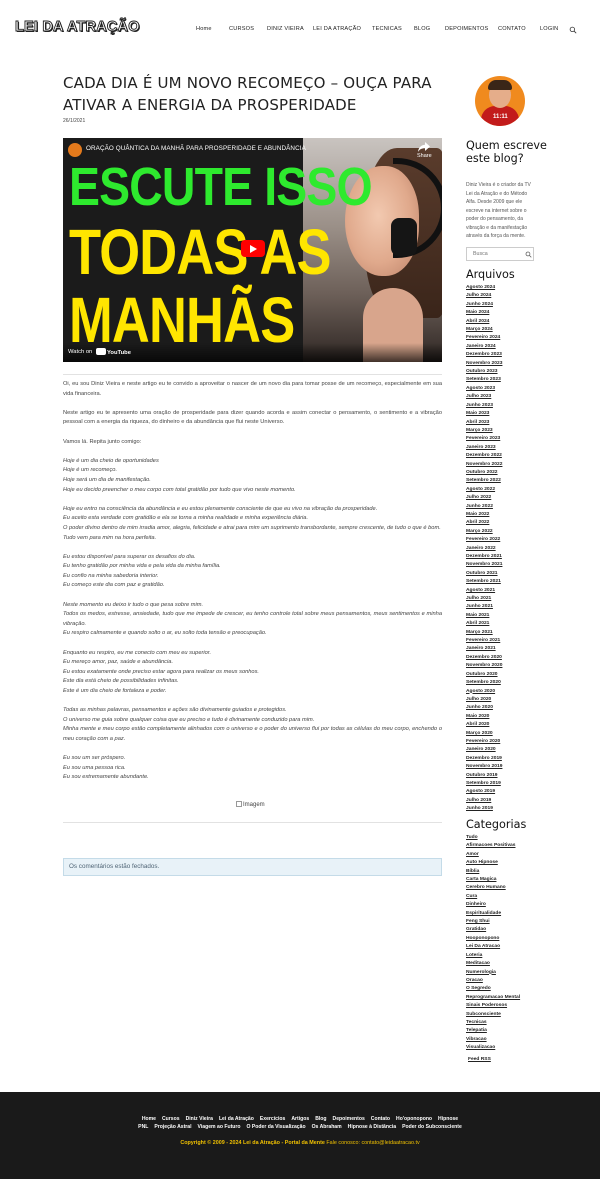 The height and width of the screenshot is (1179, 600). Describe the element at coordinates (506, 397) in the screenshot. I see `archive-link: Julho 2023` at that location.